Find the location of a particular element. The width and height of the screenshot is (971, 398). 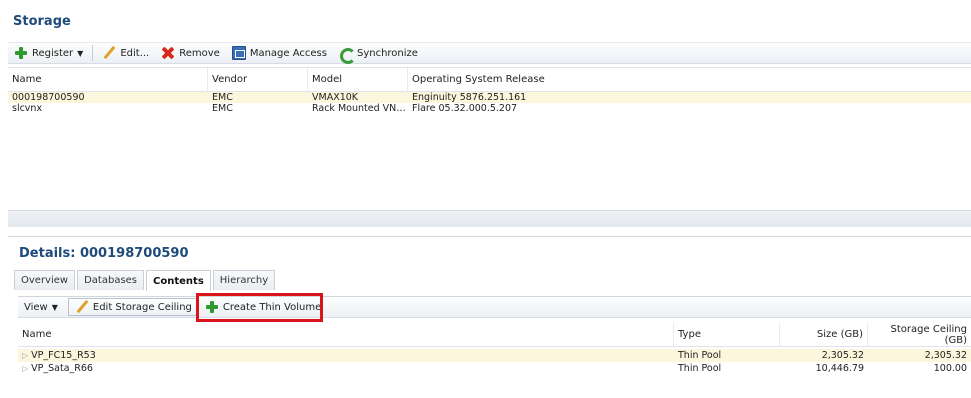

cell-name: VP_FC15_R53 is located at coordinates (63, 355).